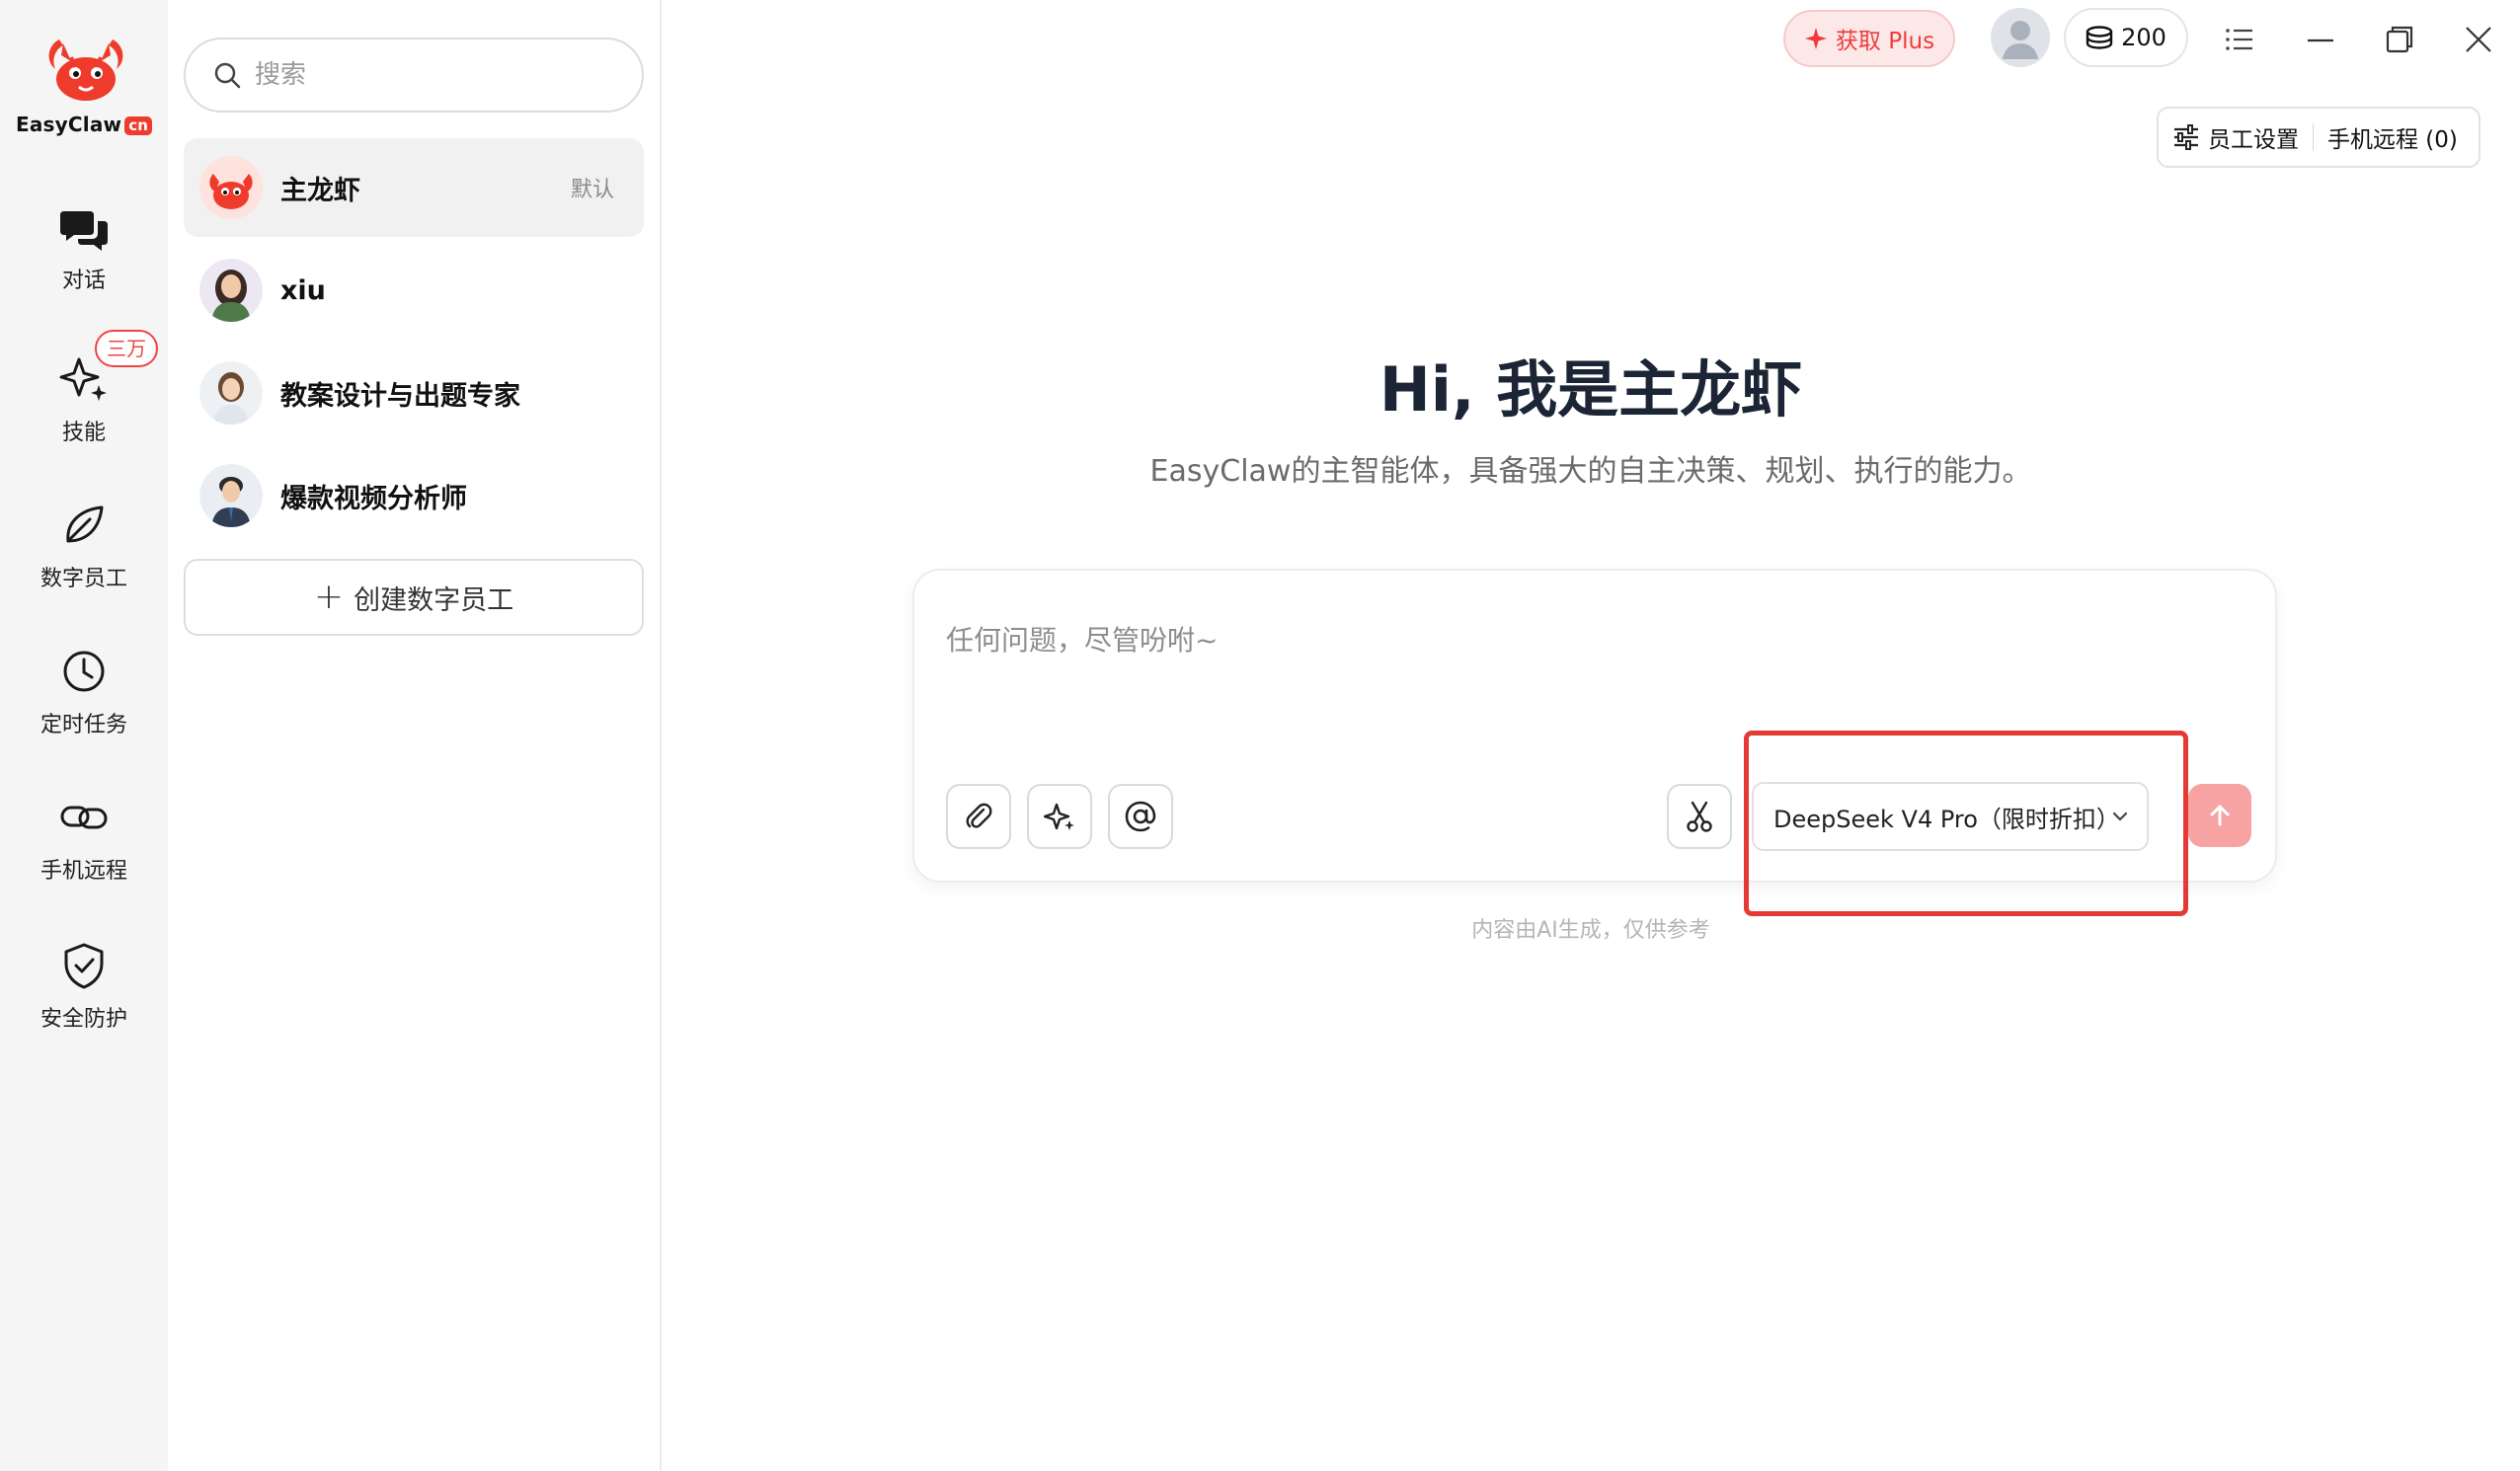 The height and width of the screenshot is (1471, 2520). Describe the element at coordinates (320, 190) in the screenshot. I see `agent-name: 主龙虾` at that location.